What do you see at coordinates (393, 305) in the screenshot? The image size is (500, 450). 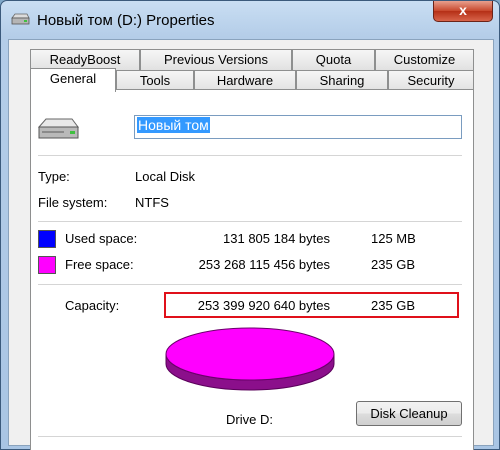 I see `capacity-size: 235 GB` at bounding box center [393, 305].